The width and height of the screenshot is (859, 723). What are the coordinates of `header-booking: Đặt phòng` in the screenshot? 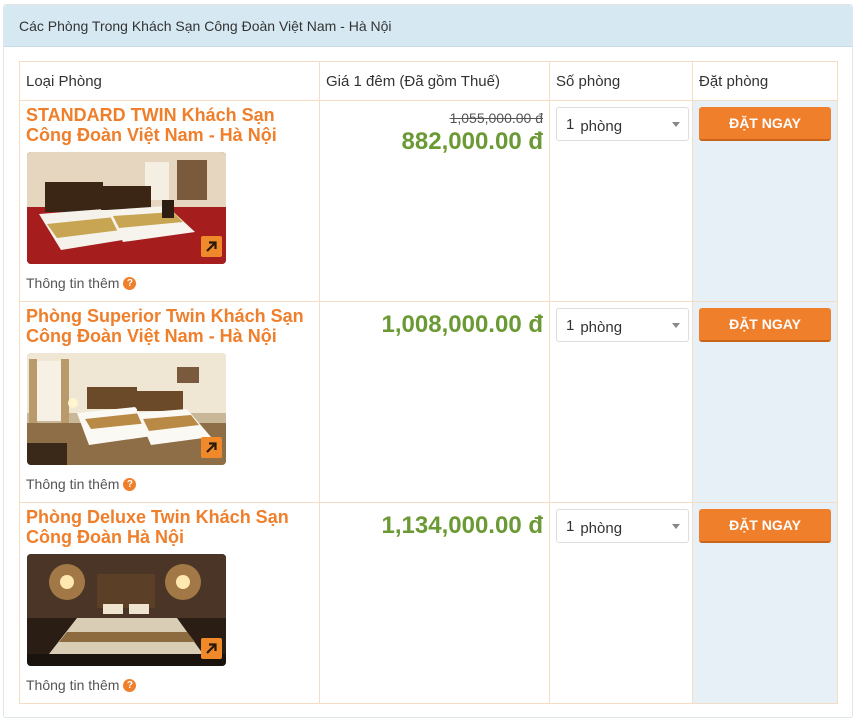 It's located at (765, 81).